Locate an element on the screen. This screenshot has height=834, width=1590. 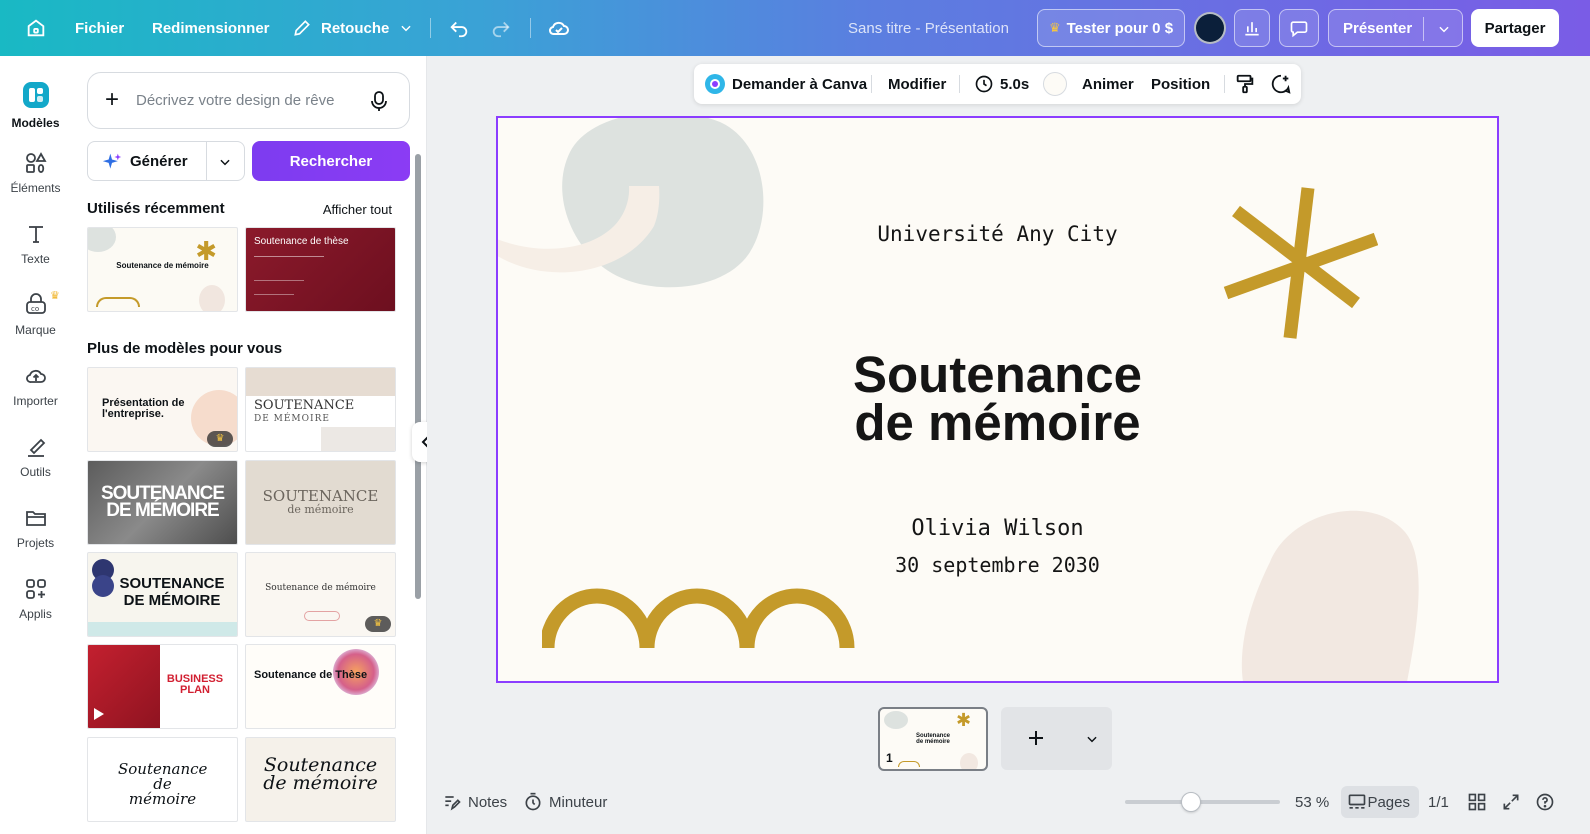
template-thumb: Soutenance de Thèse is located at coordinates (320, 686).